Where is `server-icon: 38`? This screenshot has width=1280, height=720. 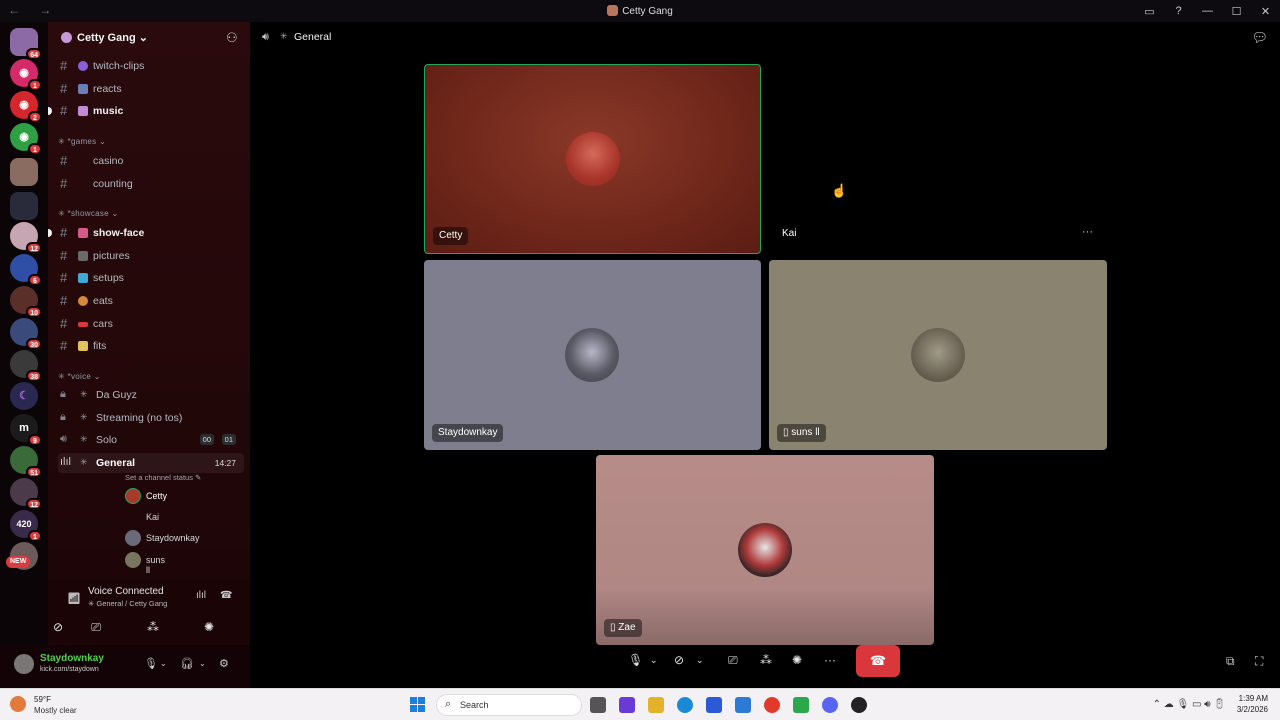
server-icon: 38 is located at coordinates (26, 366).